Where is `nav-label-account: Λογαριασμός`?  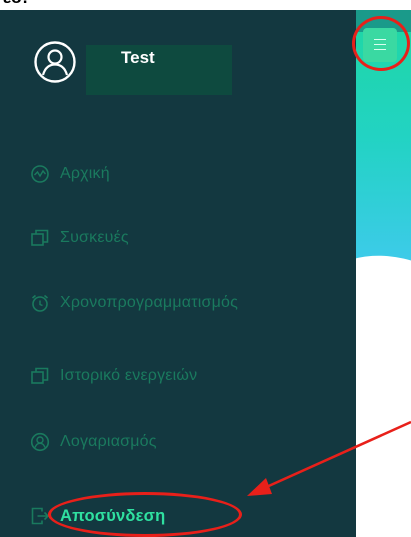 nav-label-account: Λογαριασμός is located at coordinates (108, 441).